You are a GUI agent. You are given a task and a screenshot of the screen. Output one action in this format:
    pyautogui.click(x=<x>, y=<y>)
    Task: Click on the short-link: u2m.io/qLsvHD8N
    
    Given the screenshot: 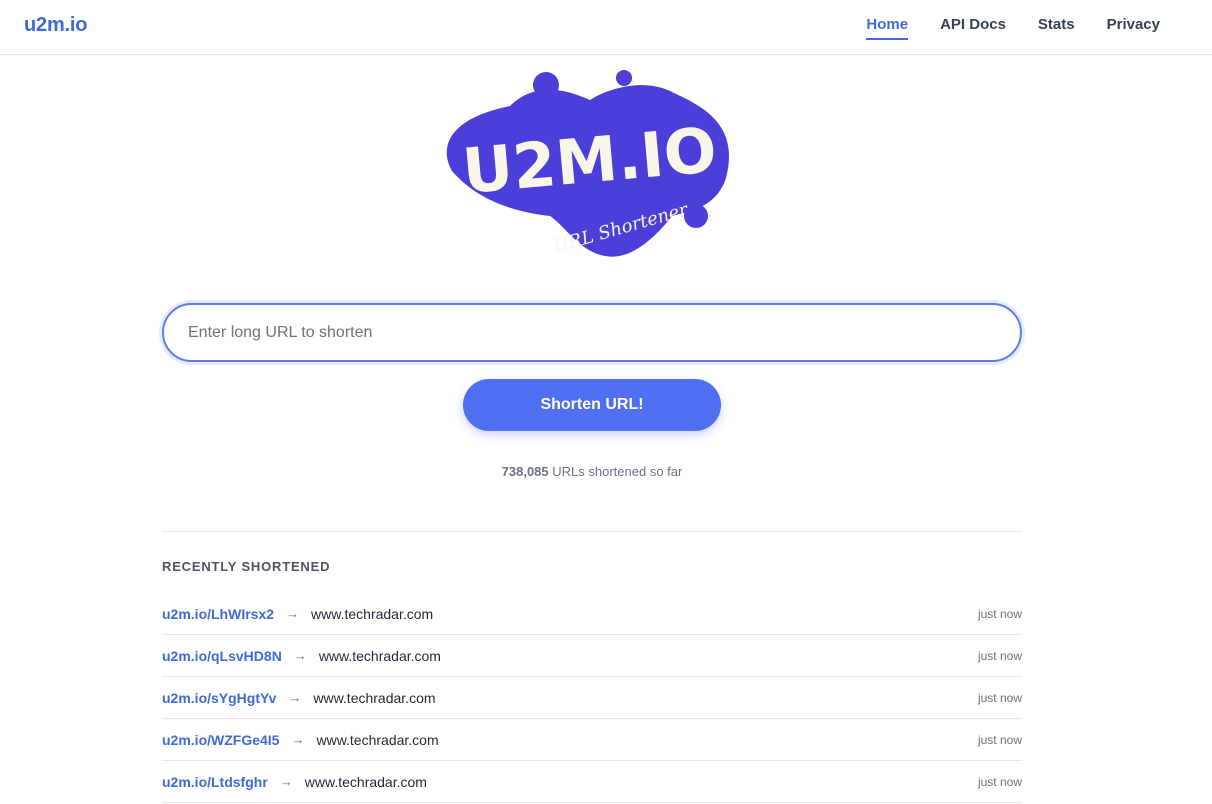 What is the action you would take?
    pyautogui.click(x=222, y=656)
    